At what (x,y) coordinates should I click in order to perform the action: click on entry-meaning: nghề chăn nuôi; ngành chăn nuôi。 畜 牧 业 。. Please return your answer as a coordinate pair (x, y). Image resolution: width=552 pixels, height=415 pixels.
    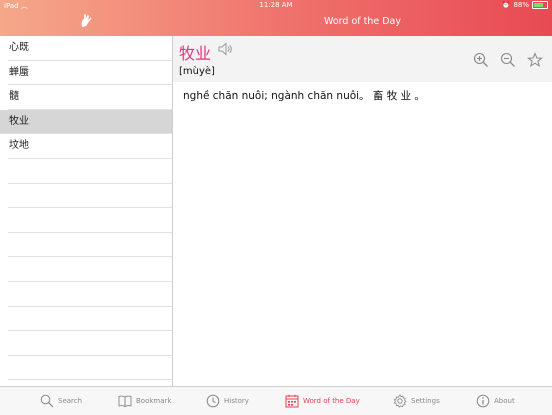
    Looking at the image, I should click on (304, 96).